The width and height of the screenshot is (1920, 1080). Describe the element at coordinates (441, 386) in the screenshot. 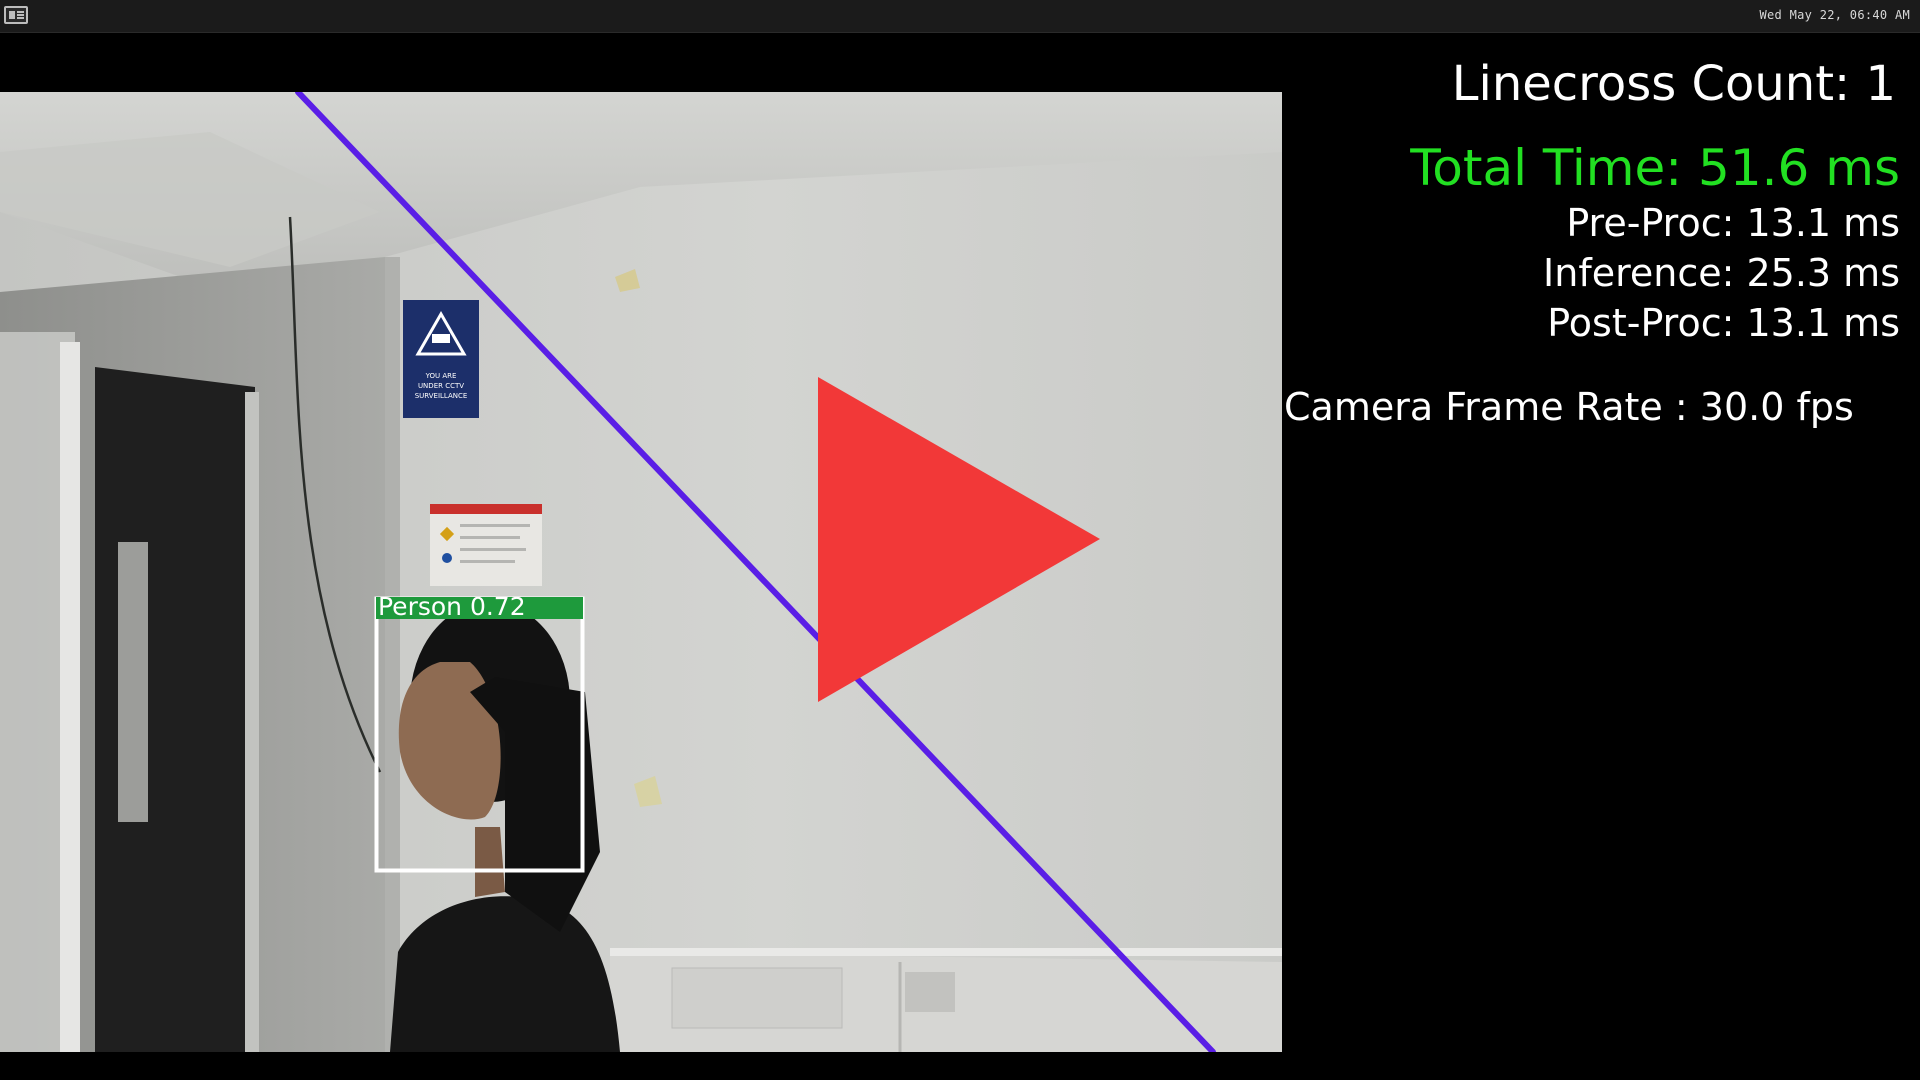

I see `cctv-sign-line-2: UNDER CCTV` at that location.